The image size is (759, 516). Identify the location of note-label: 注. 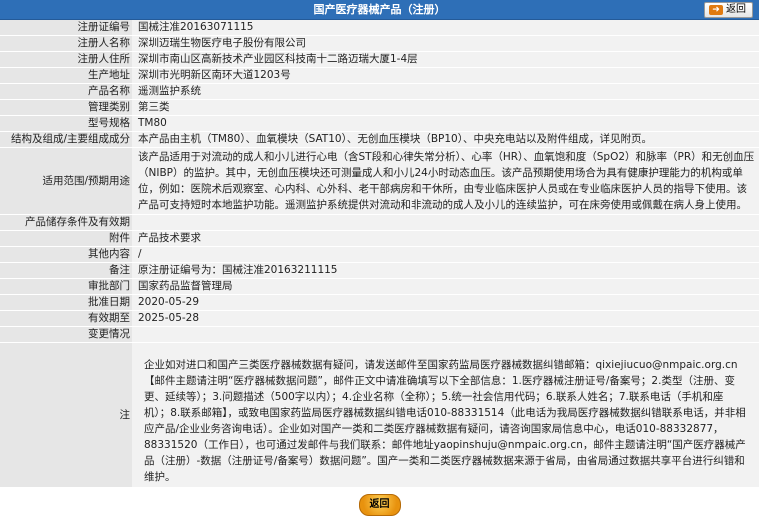
(66, 415).